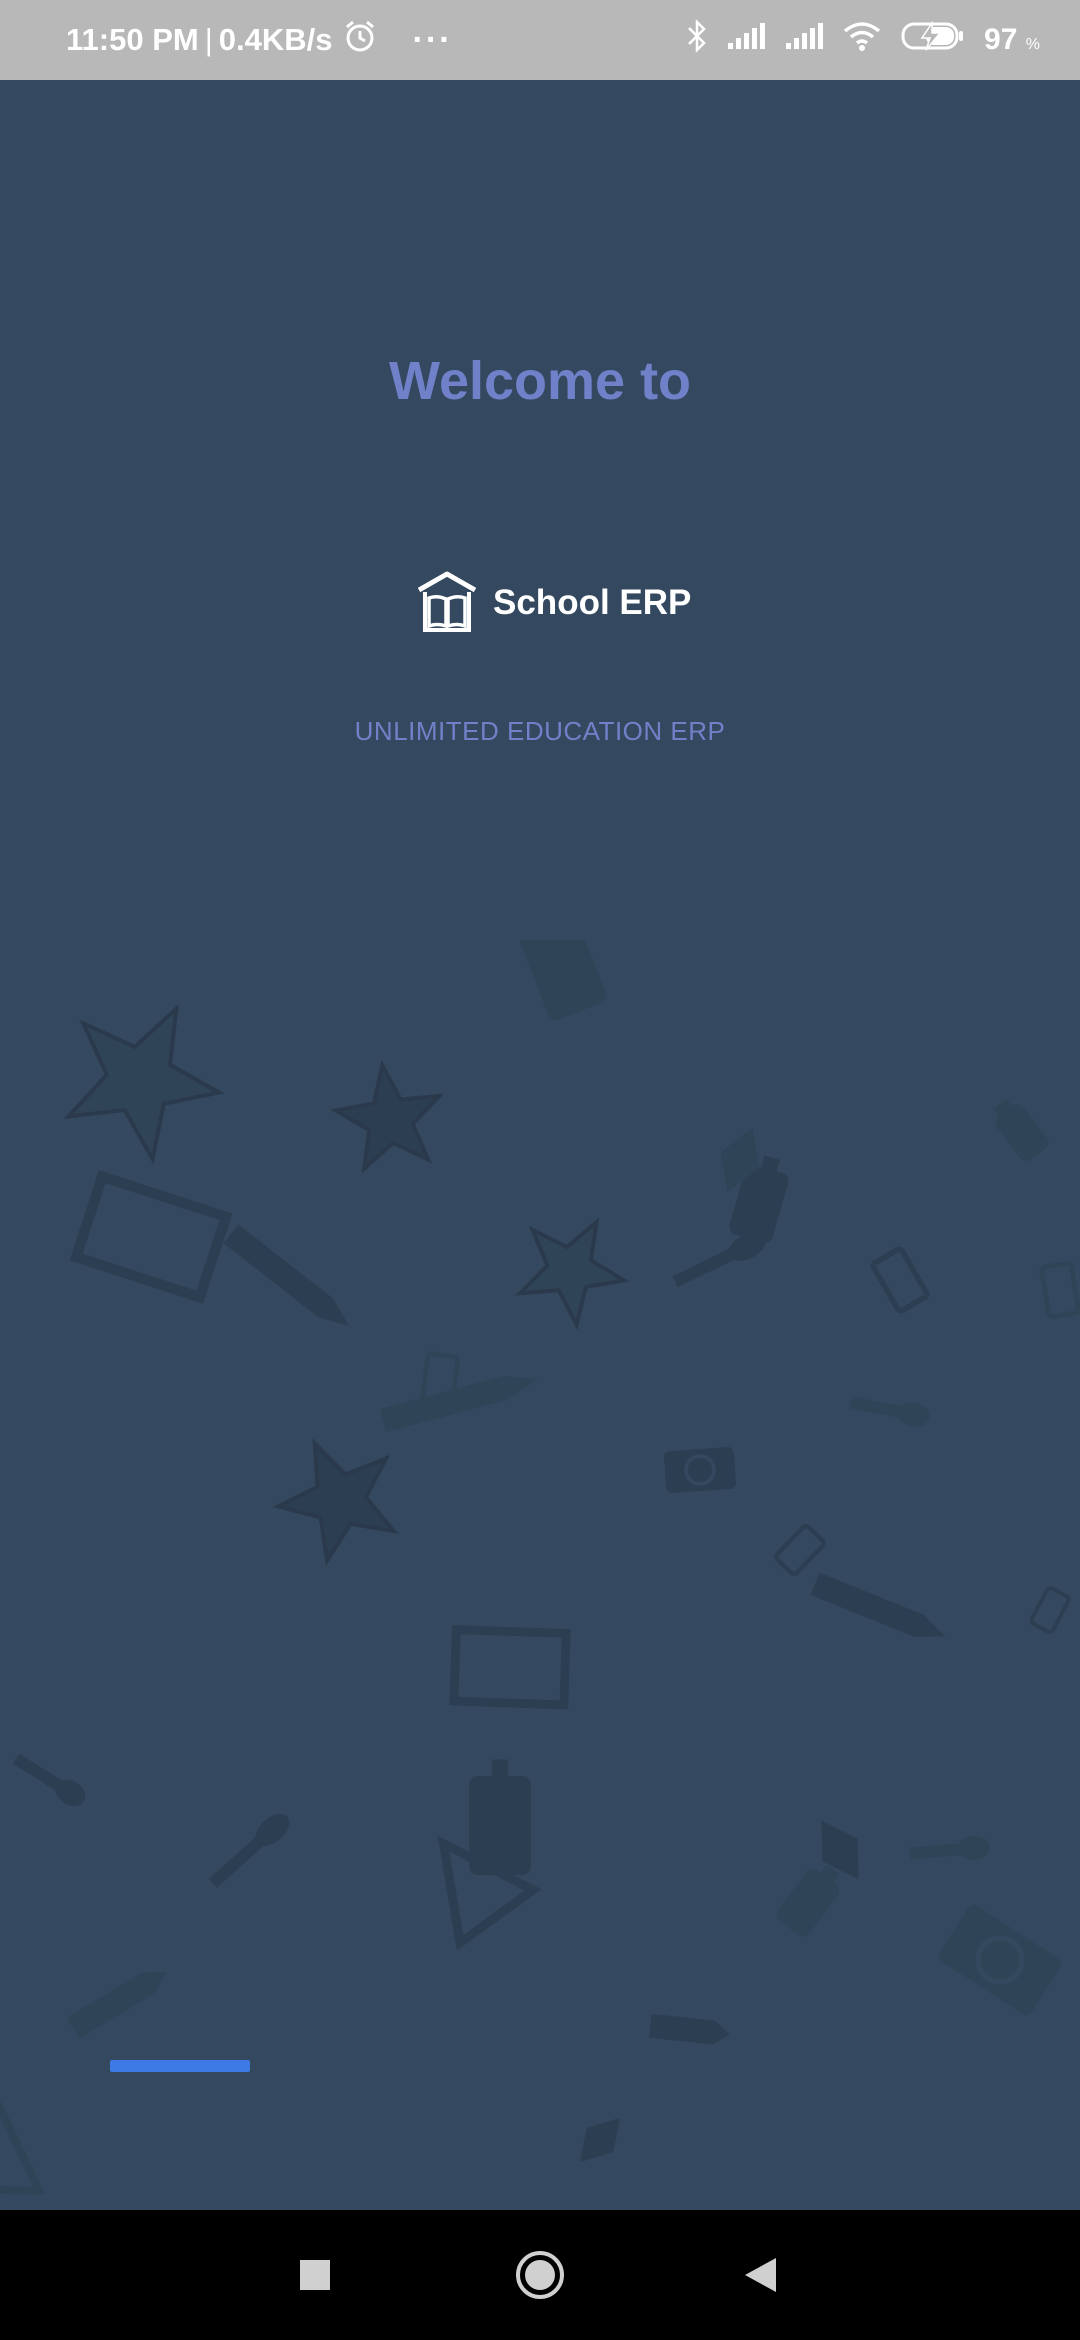 The width and height of the screenshot is (1080, 2340). I want to click on welcome-heading: Welcome to, so click(540, 381).